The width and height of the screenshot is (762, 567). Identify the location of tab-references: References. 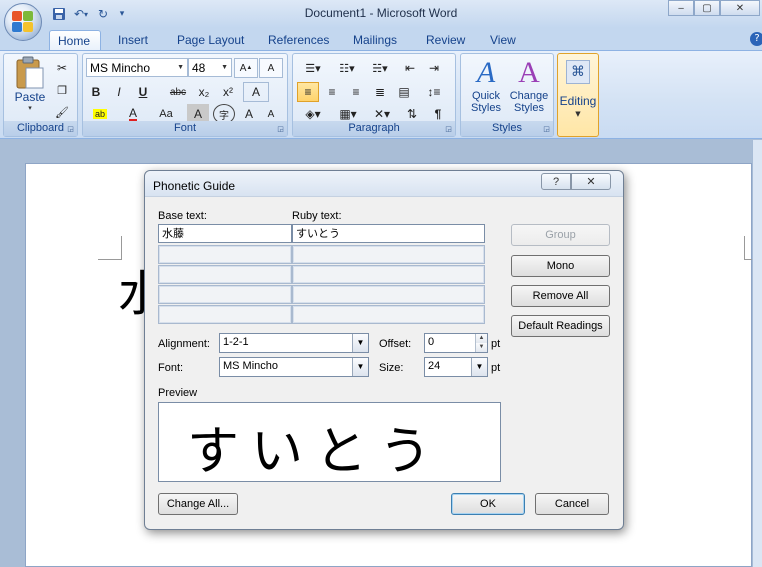
(298, 40).